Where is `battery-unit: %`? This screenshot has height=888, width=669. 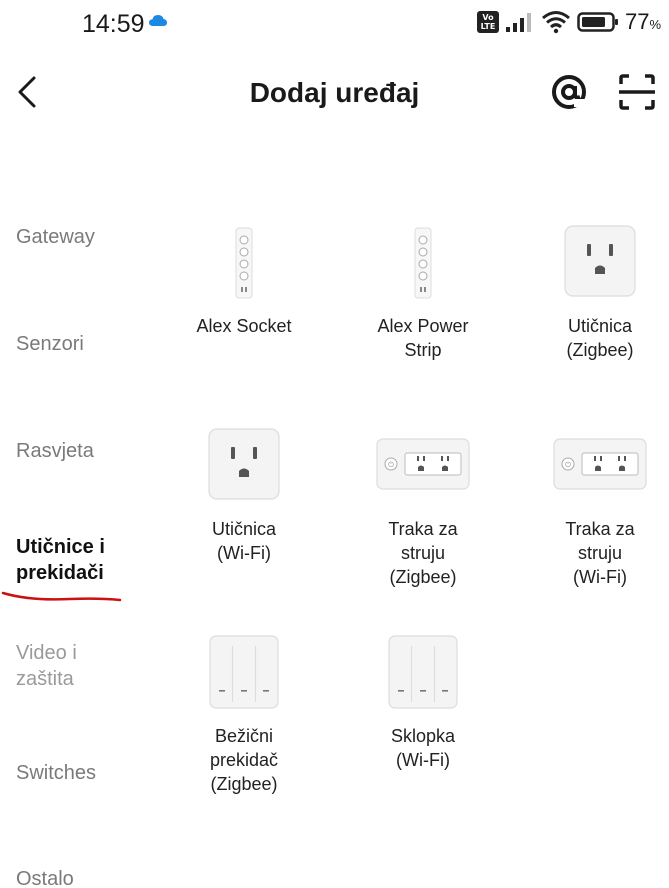 battery-unit: % is located at coordinates (655, 24).